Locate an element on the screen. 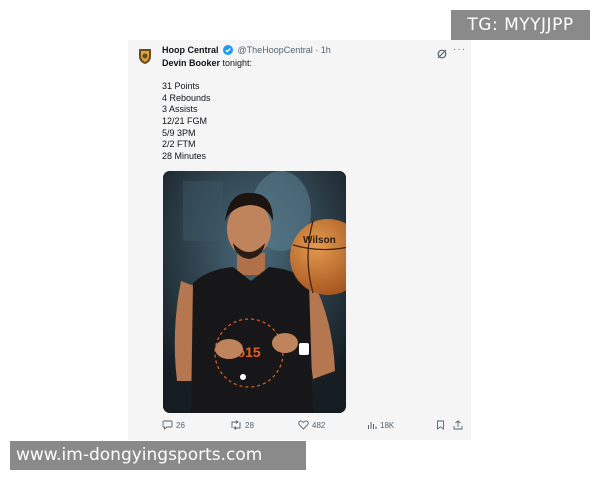 The width and height of the screenshot is (600, 480). handle: @TheHoopCentral is located at coordinates (275, 50).